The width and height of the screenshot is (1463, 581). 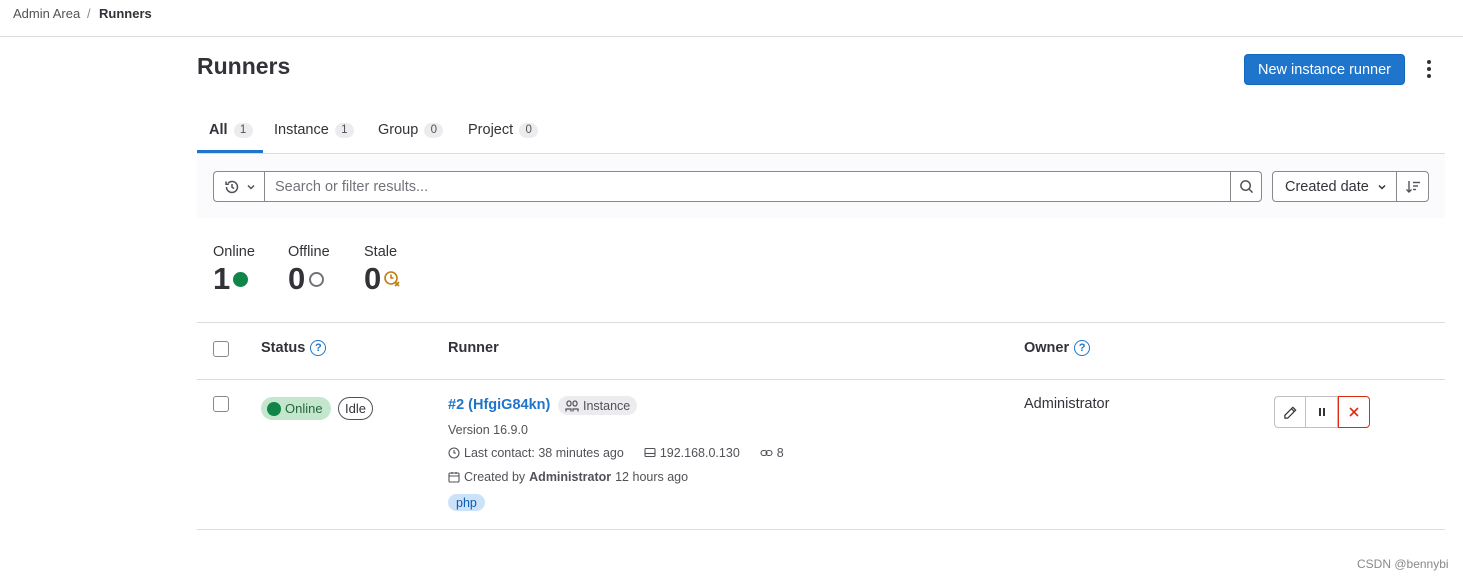 I want to click on tab-all-count: 1, so click(x=243, y=130).